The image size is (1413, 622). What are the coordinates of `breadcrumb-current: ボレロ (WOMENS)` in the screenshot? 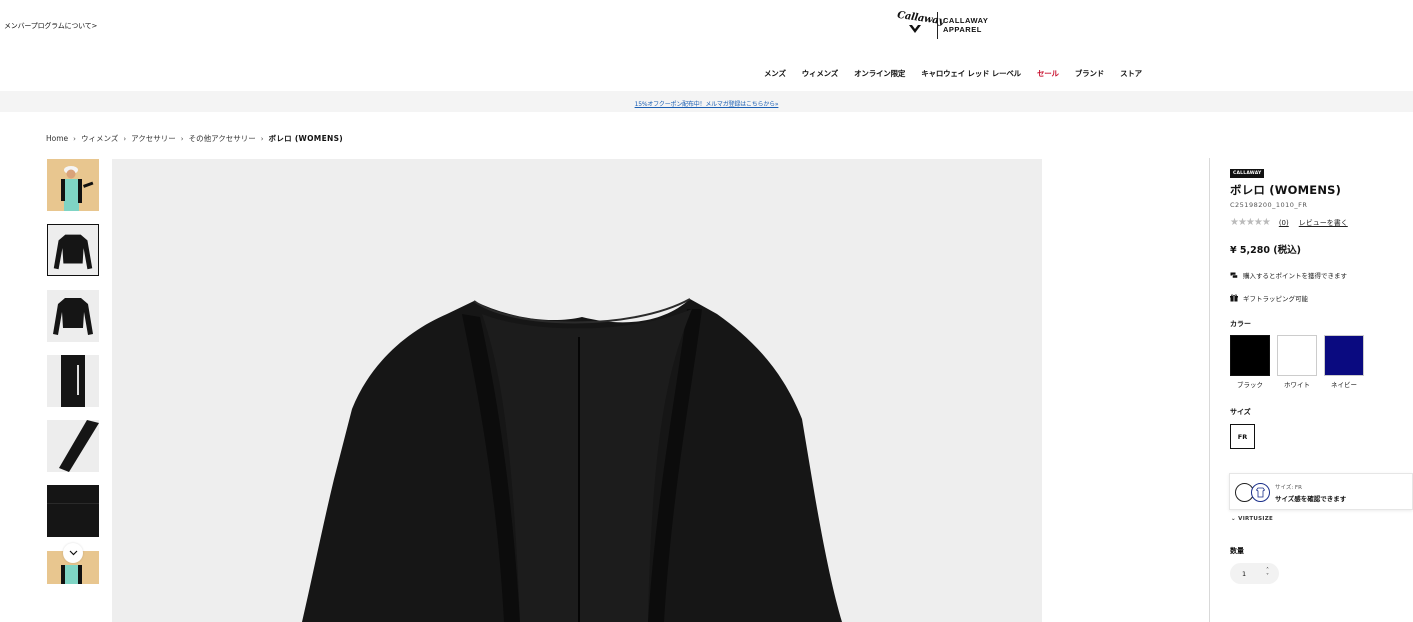 It's located at (305, 138).